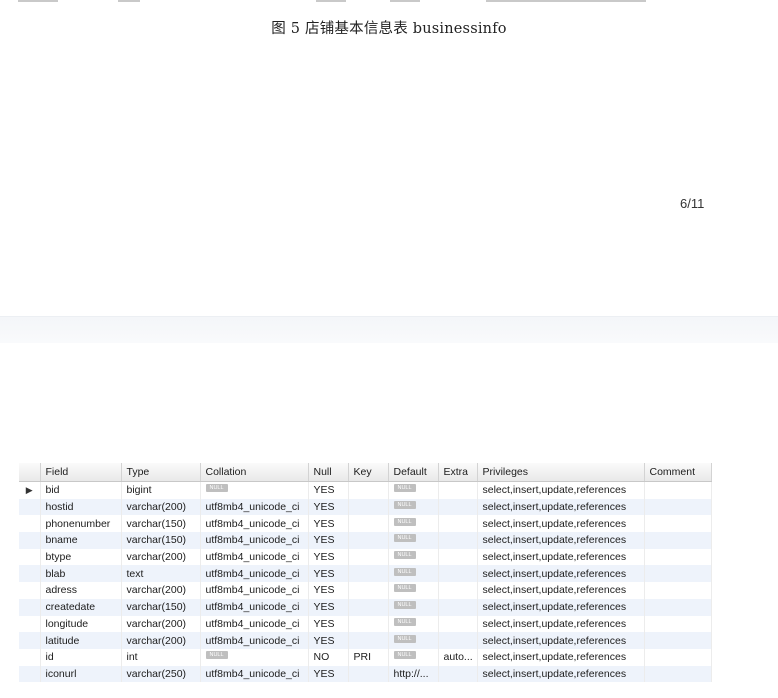 The width and height of the screenshot is (778, 698). Describe the element at coordinates (328, 472) in the screenshot. I see `column-header-null: Null` at that location.